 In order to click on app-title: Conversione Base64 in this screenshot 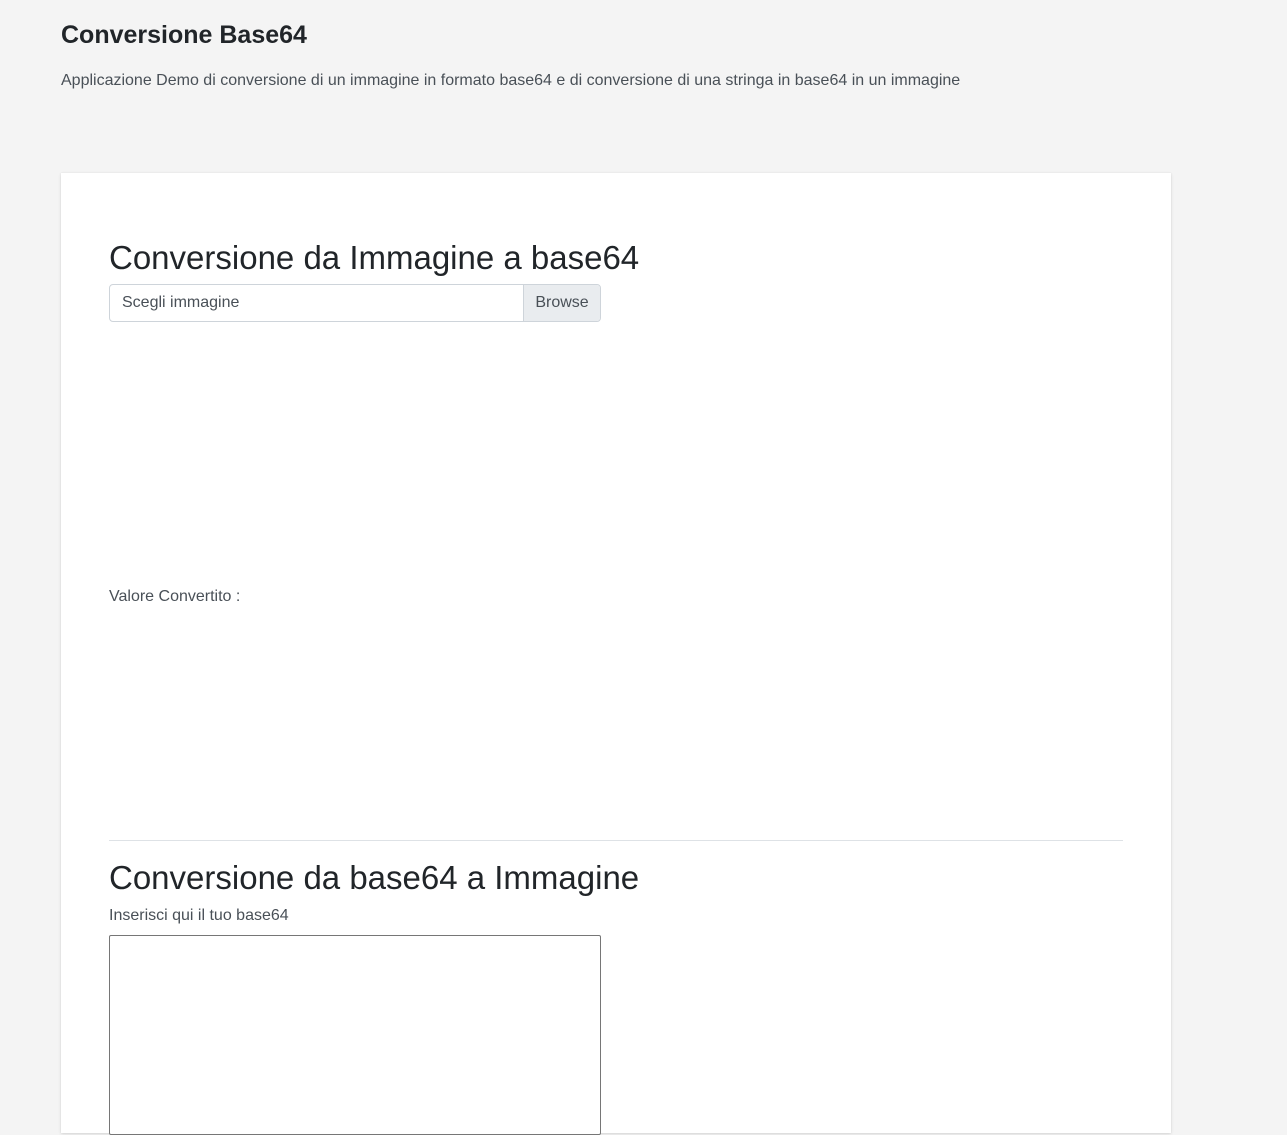, I will do `click(184, 35)`.